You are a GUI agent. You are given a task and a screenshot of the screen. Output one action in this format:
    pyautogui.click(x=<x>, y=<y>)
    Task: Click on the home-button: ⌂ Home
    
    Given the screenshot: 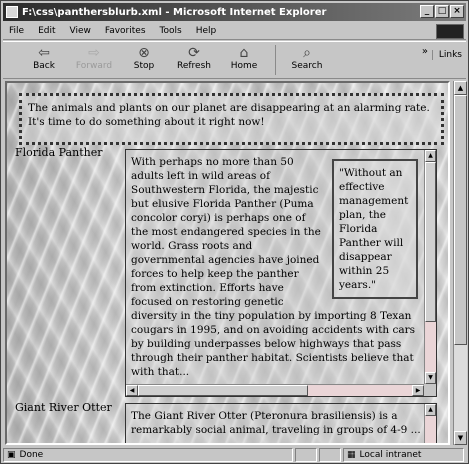 What is the action you would take?
    pyautogui.click(x=244, y=56)
    